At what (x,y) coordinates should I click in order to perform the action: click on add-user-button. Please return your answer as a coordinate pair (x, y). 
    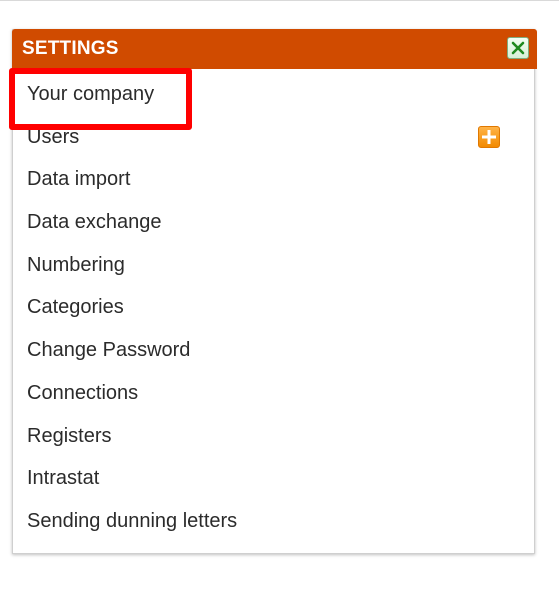
    Looking at the image, I should click on (489, 136).